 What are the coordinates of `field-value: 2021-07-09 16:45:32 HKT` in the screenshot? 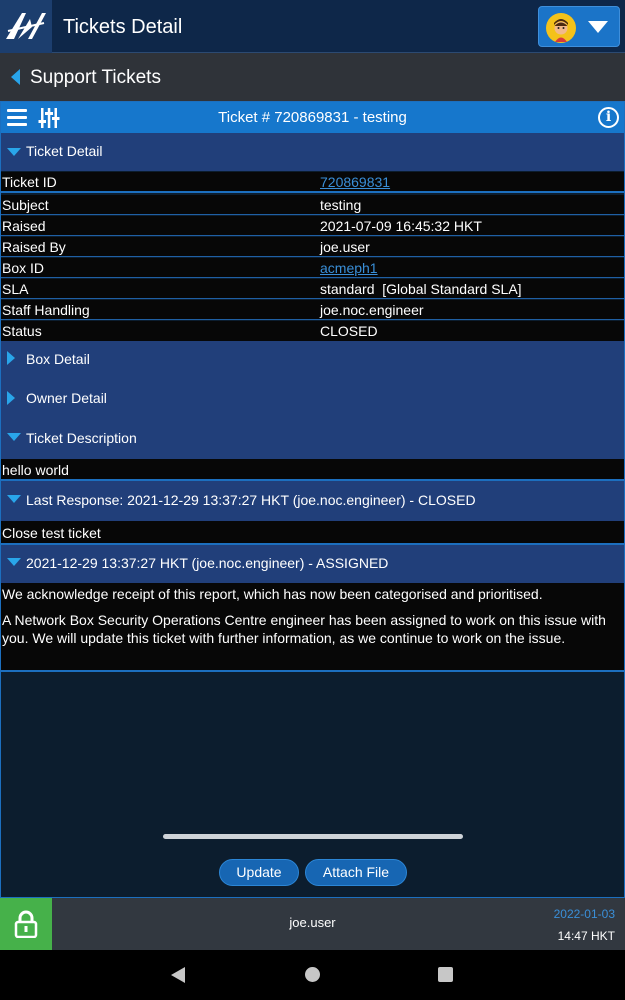 It's located at (401, 226).